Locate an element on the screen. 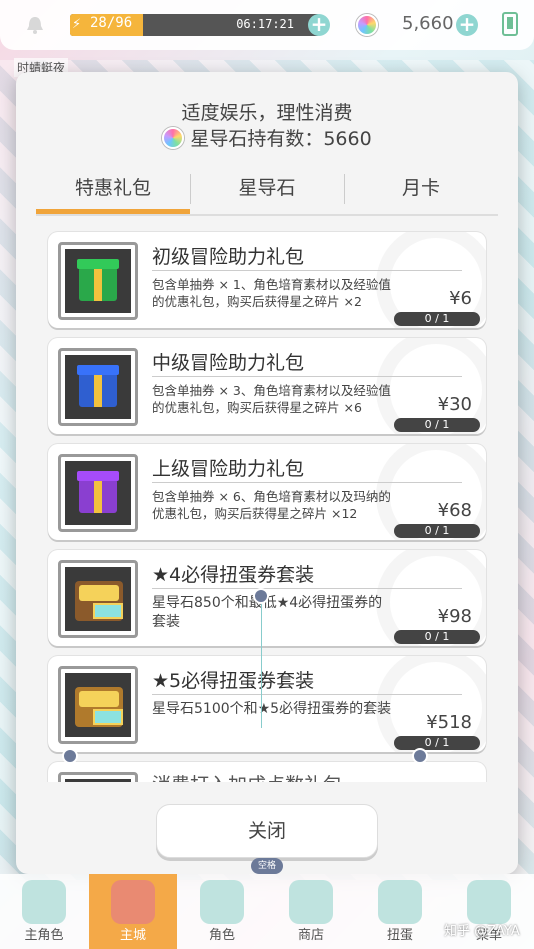 The width and height of the screenshot is (534, 949). product-description: 包含单抽券 × 1、角色培育素材以及经验值的优惠礼包，购买后获得星之碎片 ×2 is located at coordinates (271, 293).